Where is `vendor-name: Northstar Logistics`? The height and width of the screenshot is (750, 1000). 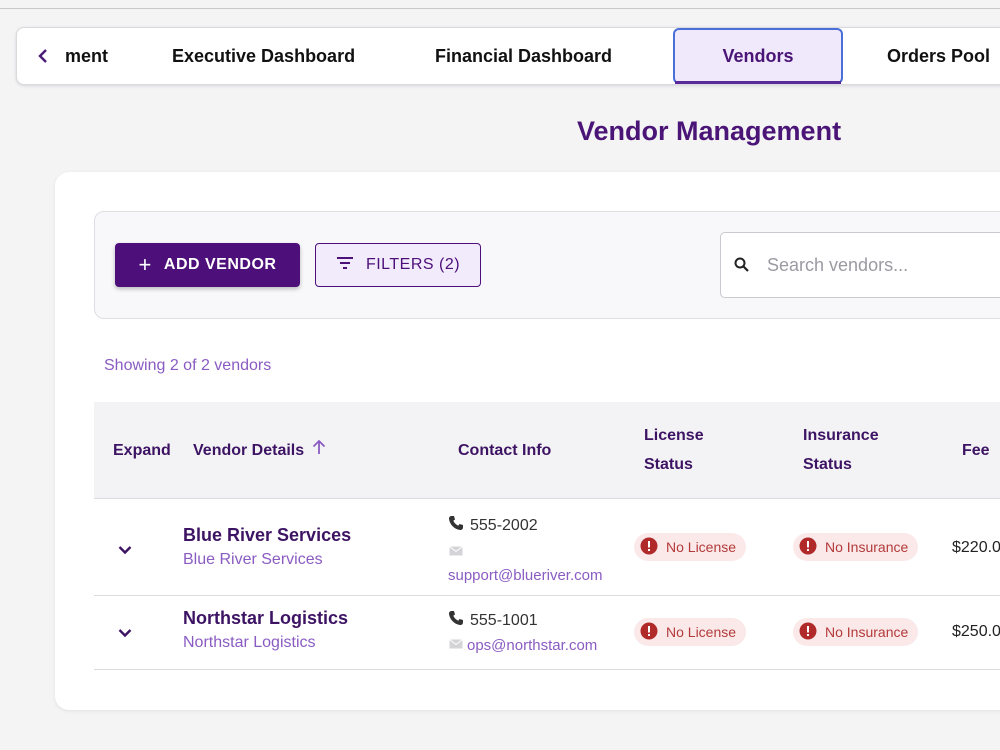
vendor-name: Northstar Logistics is located at coordinates (265, 618).